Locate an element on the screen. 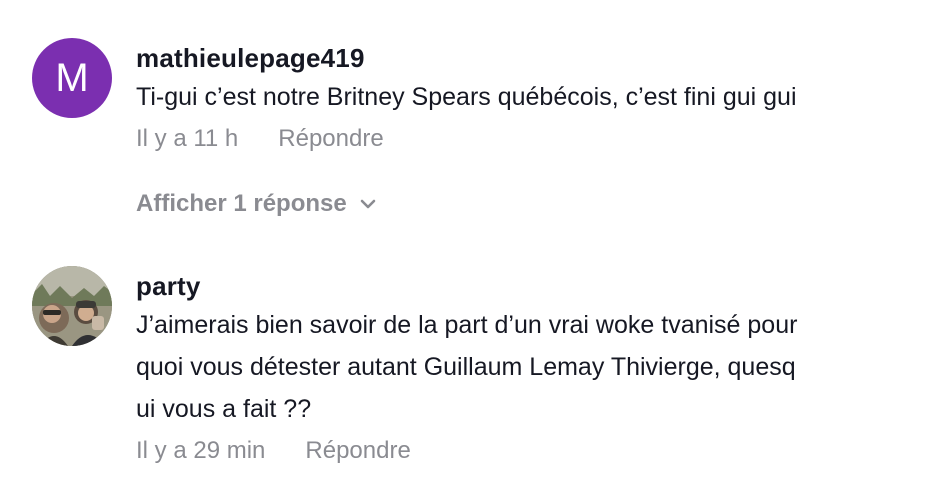 This screenshot has height=482, width=948. avatar is located at coordinates (72, 306).